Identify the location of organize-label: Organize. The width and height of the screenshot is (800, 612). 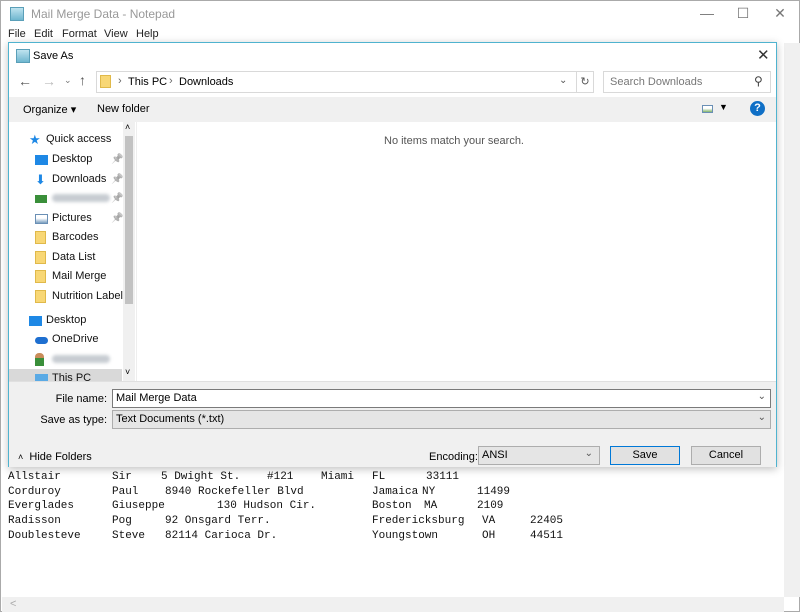
(45, 110).